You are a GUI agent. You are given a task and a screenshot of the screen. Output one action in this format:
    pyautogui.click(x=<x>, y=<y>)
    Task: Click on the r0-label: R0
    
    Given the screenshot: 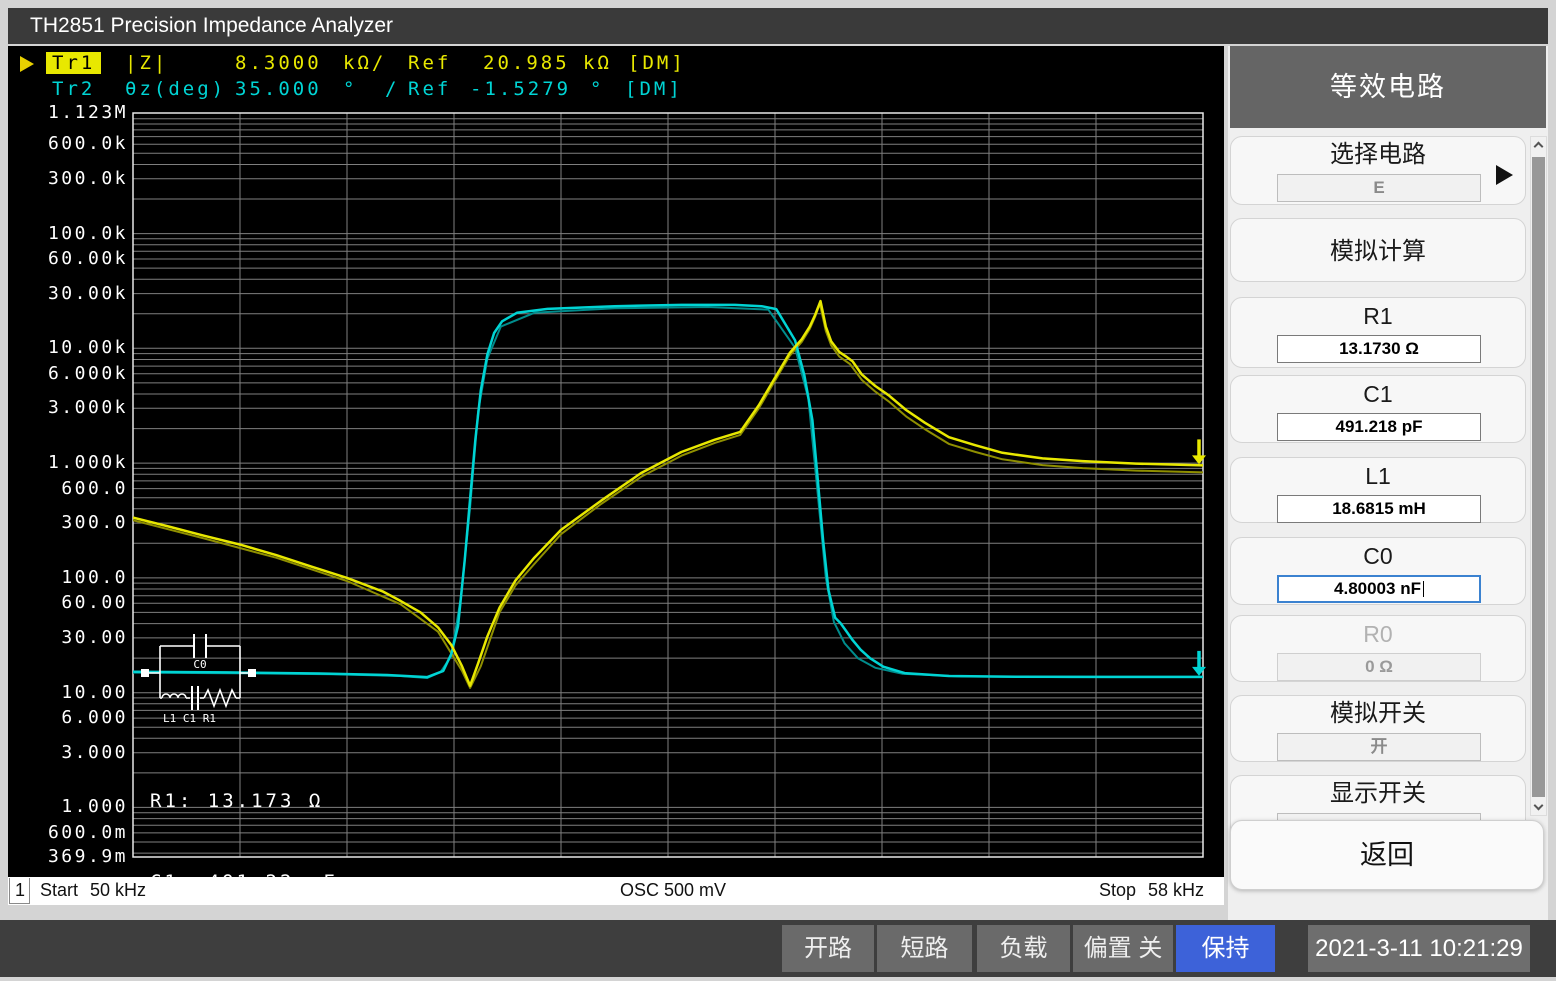 What is the action you would take?
    pyautogui.click(x=1378, y=634)
    